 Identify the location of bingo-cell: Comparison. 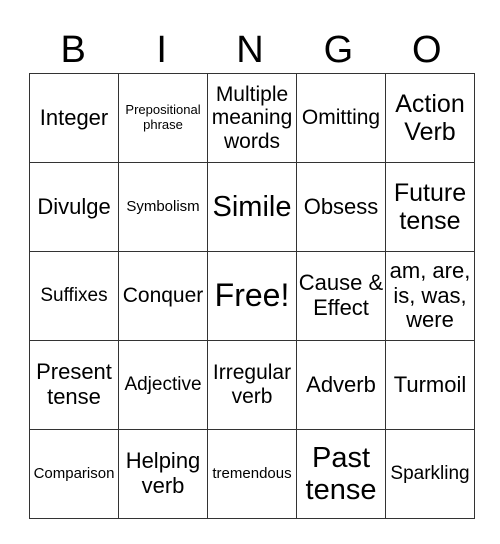
(74, 474).